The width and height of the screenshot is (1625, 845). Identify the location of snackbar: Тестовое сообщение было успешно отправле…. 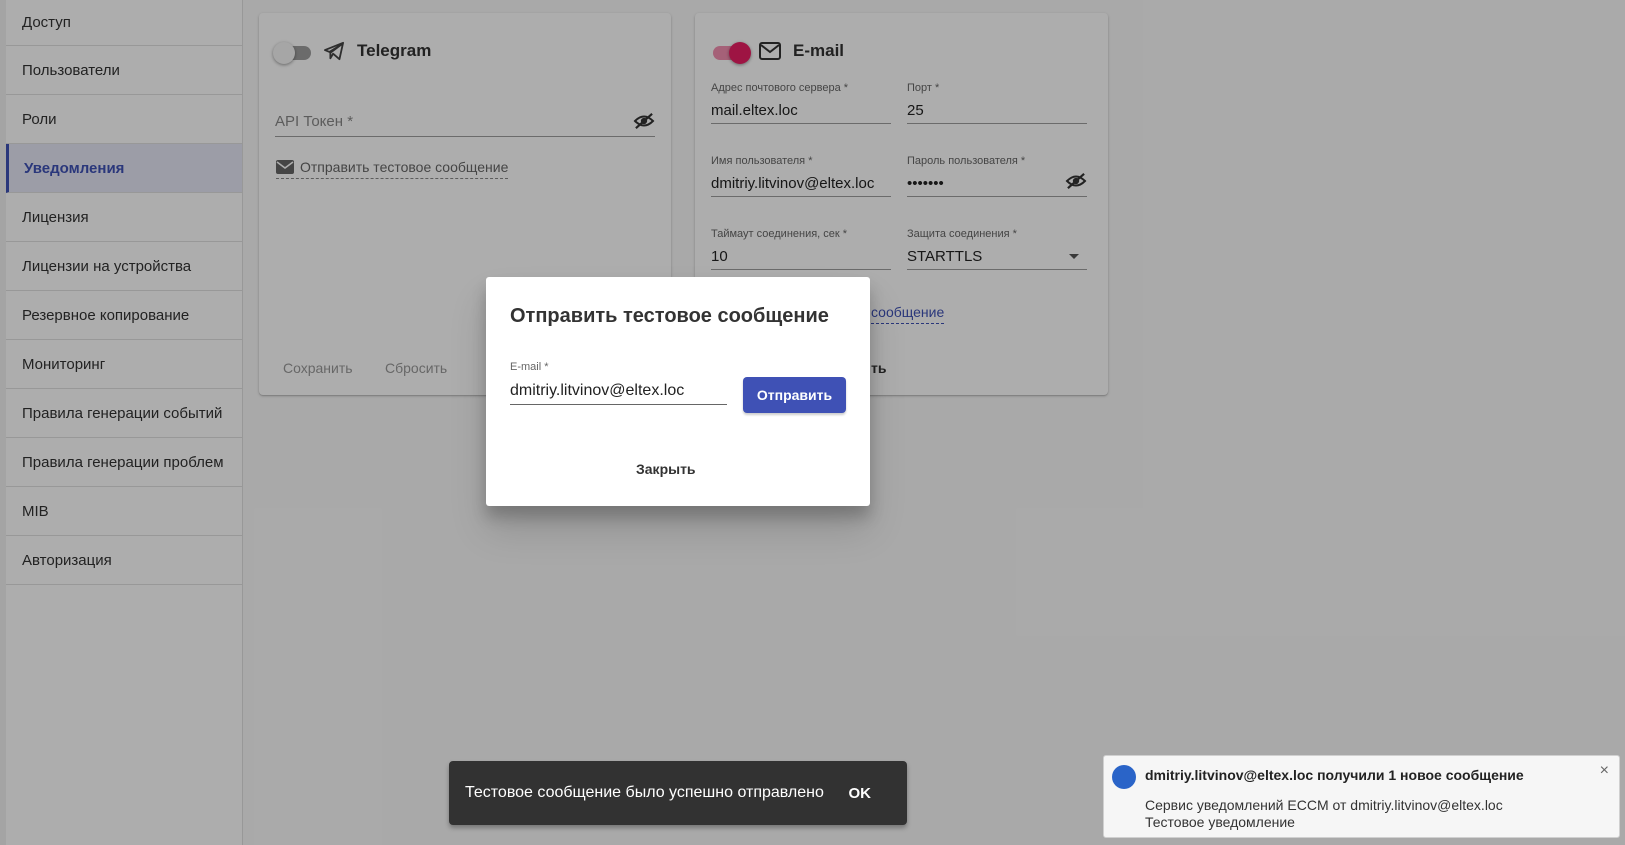
(678, 793).